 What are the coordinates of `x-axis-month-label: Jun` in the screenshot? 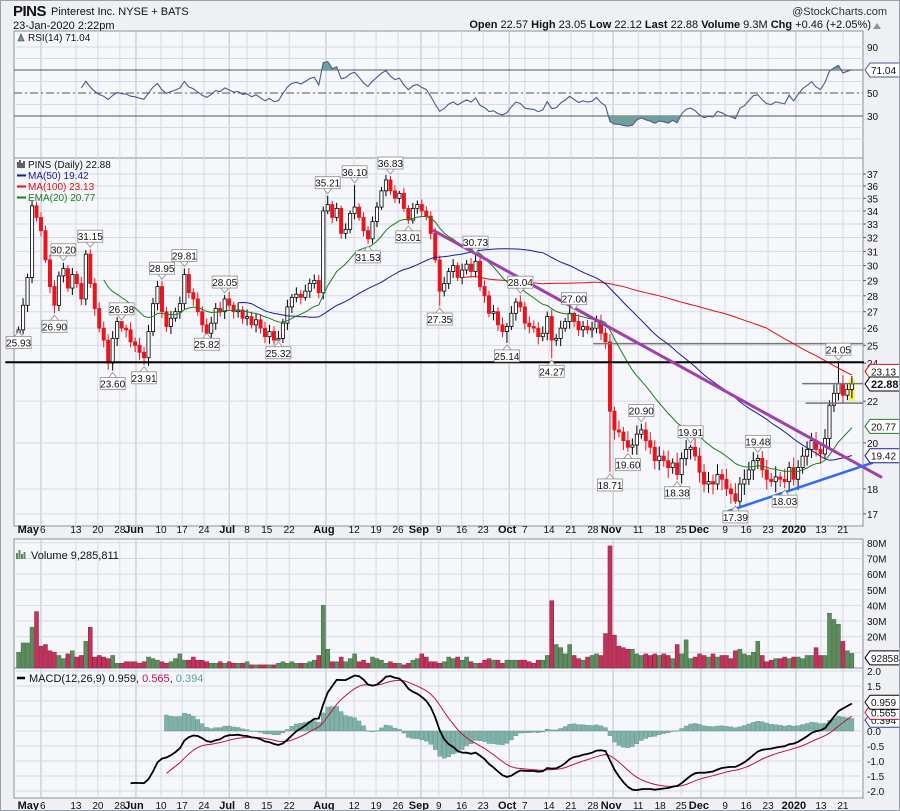 It's located at (134, 805).